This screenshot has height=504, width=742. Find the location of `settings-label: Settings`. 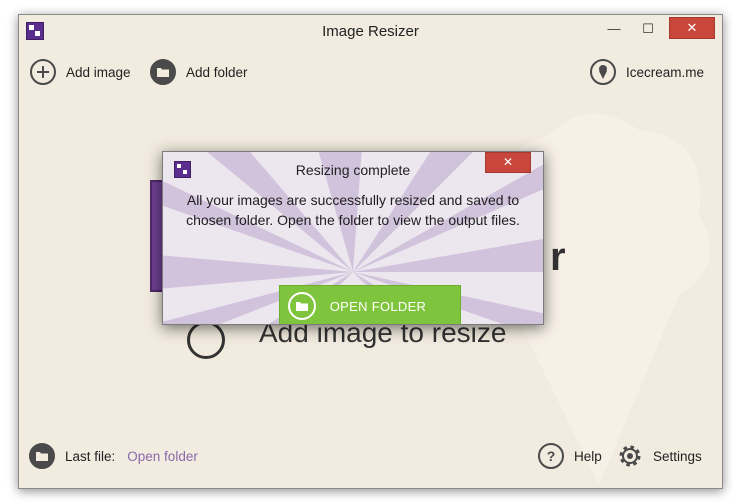

settings-label: Settings is located at coordinates (677, 456).